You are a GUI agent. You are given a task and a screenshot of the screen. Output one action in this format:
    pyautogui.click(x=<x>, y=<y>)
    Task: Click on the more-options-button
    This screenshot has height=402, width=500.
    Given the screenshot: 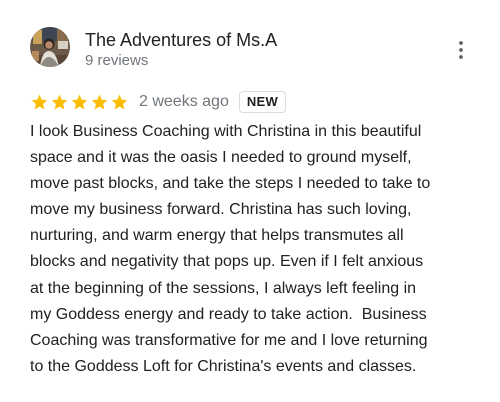 What is the action you would take?
    pyautogui.click(x=461, y=50)
    